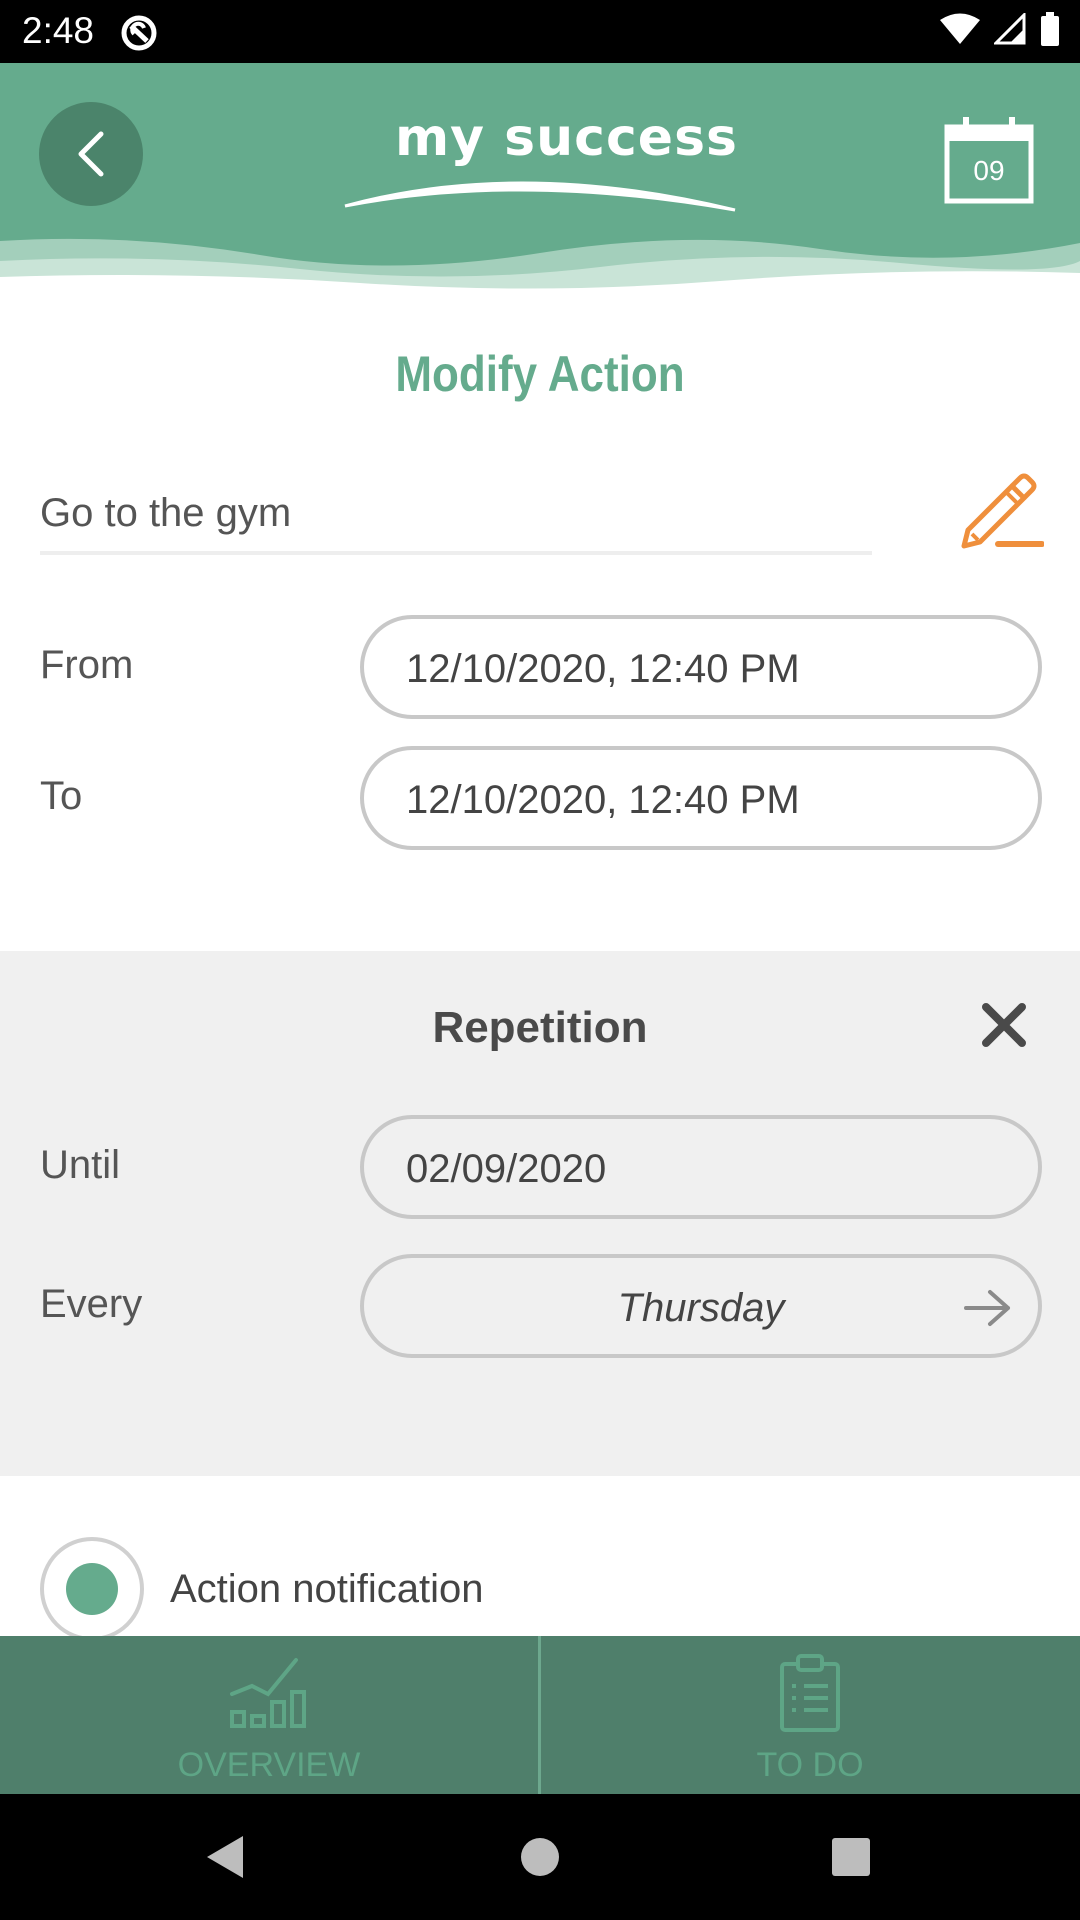 This screenshot has width=1080, height=1920. I want to click on action-notification-label: Action notification, so click(327, 1589).